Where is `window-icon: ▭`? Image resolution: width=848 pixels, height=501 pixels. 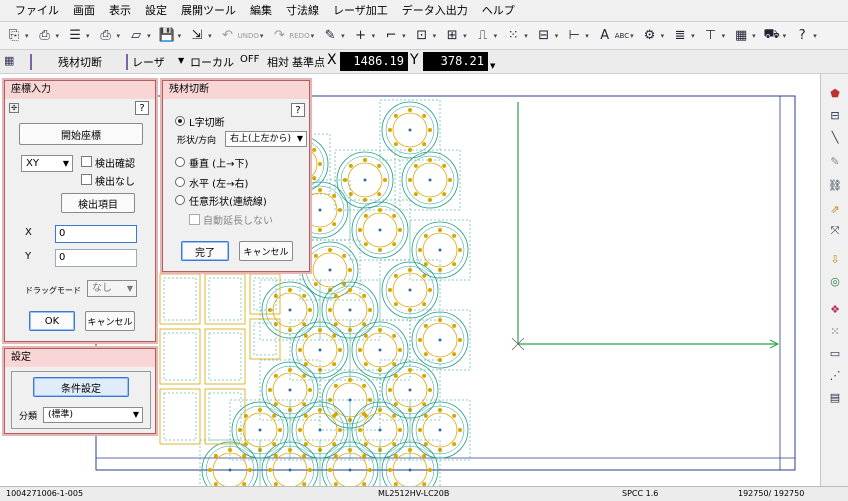
window-icon: ▭ is located at coordinates (835, 353).